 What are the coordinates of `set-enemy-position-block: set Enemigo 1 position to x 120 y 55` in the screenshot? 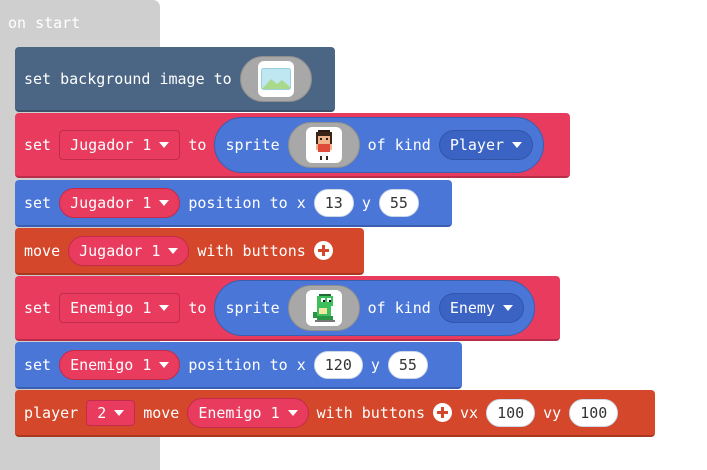 It's located at (238, 365).